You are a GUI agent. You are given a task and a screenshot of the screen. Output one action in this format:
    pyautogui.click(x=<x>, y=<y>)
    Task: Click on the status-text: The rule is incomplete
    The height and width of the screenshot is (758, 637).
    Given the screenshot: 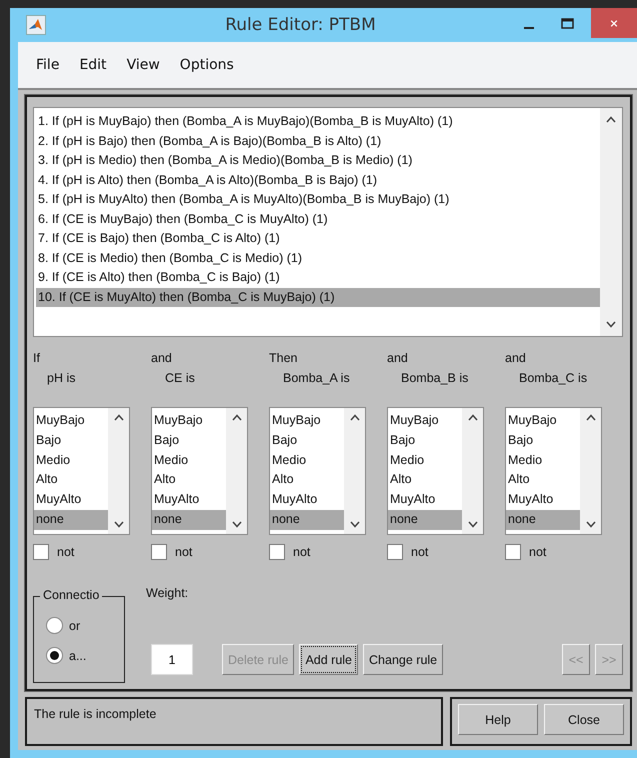 What is the action you would take?
    pyautogui.click(x=95, y=714)
    